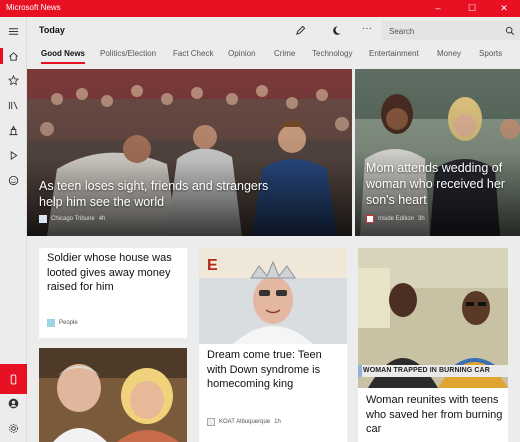  What do you see at coordinates (193, 53) in the screenshot?
I see `tab-fact-check: Fact Check` at bounding box center [193, 53].